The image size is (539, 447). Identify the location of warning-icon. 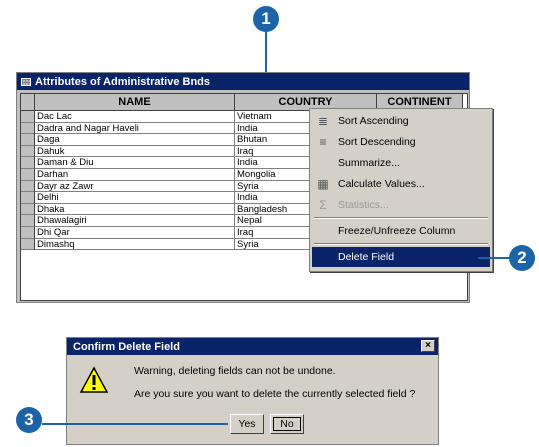
(94, 379).